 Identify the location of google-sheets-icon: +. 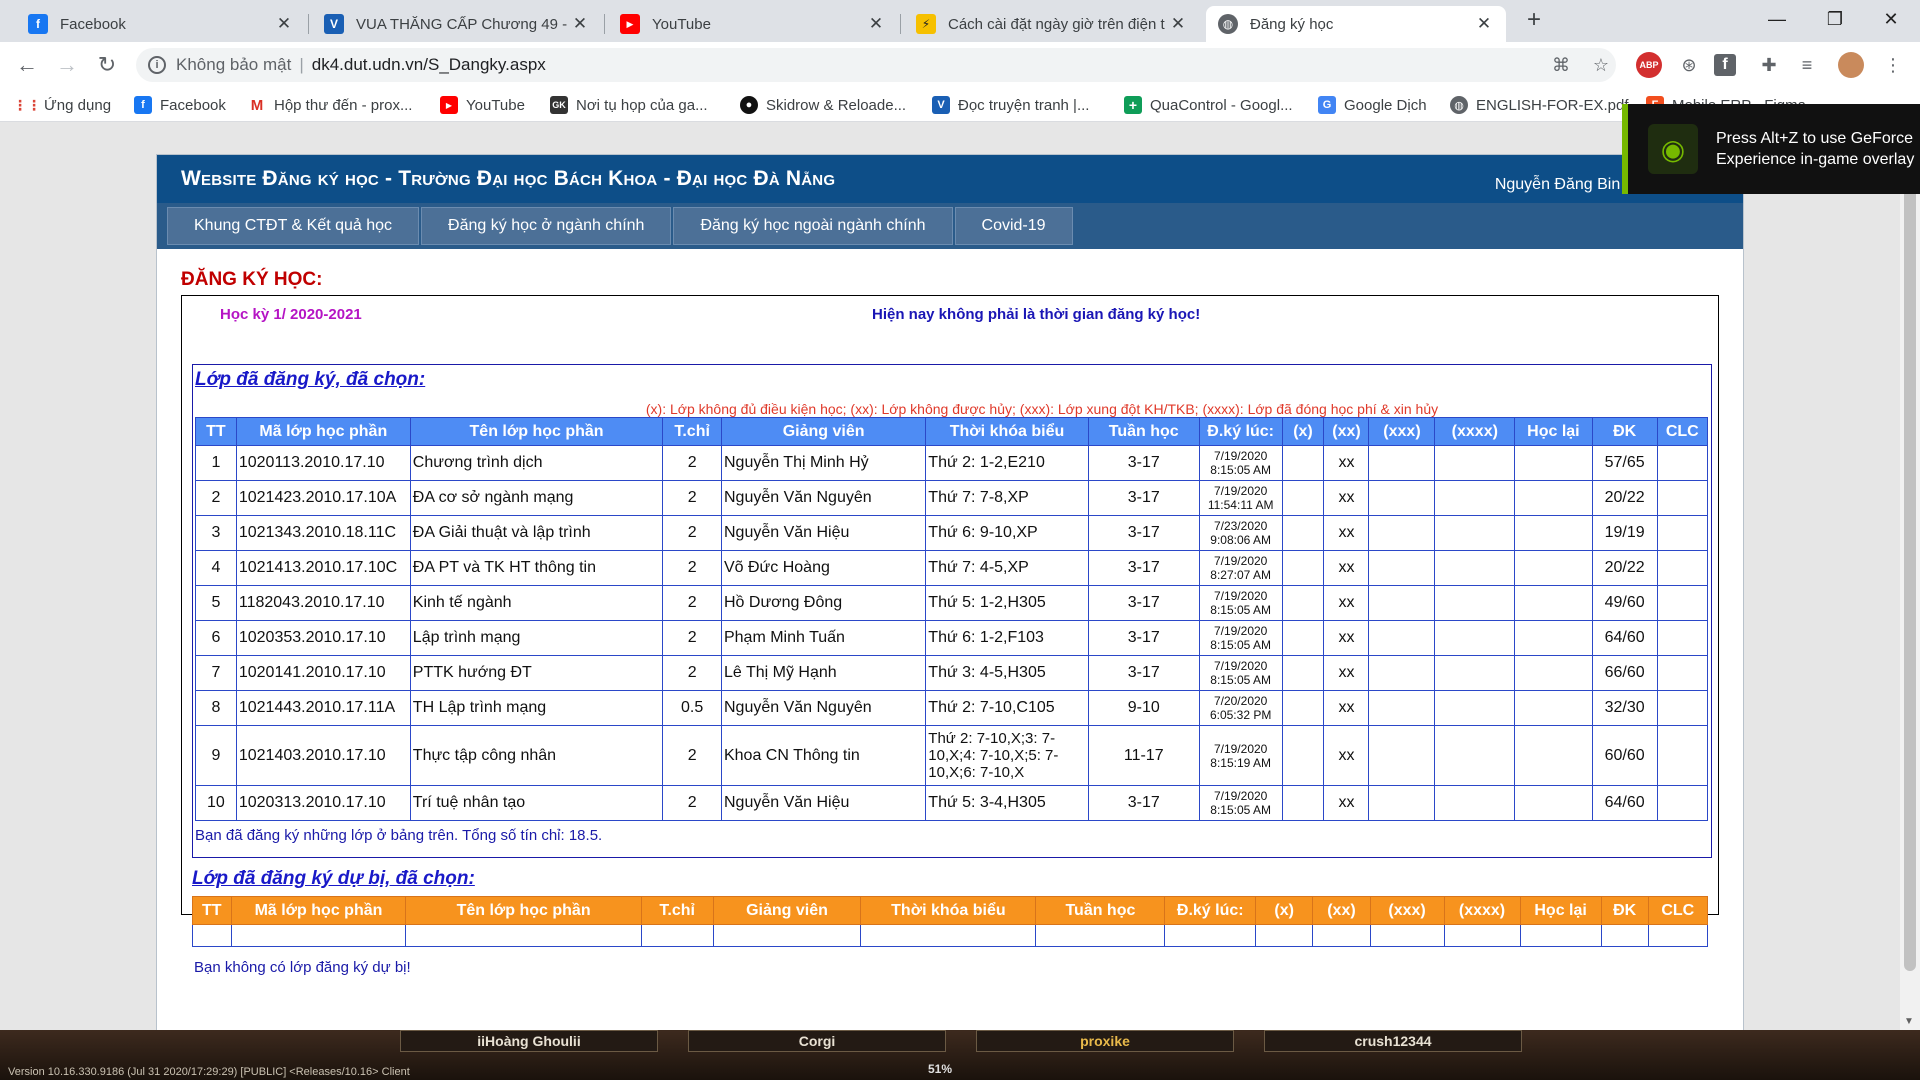
(1133, 105).